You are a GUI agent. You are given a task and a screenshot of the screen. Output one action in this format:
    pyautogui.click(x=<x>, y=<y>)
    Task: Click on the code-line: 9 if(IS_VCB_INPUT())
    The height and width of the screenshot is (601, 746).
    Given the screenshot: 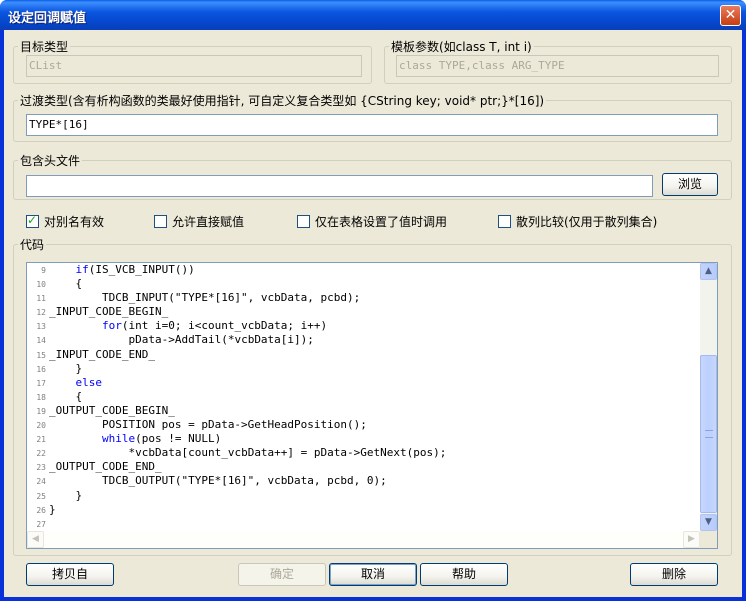 What is the action you would take?
    pyautogui.click(x=363, y=270)
    